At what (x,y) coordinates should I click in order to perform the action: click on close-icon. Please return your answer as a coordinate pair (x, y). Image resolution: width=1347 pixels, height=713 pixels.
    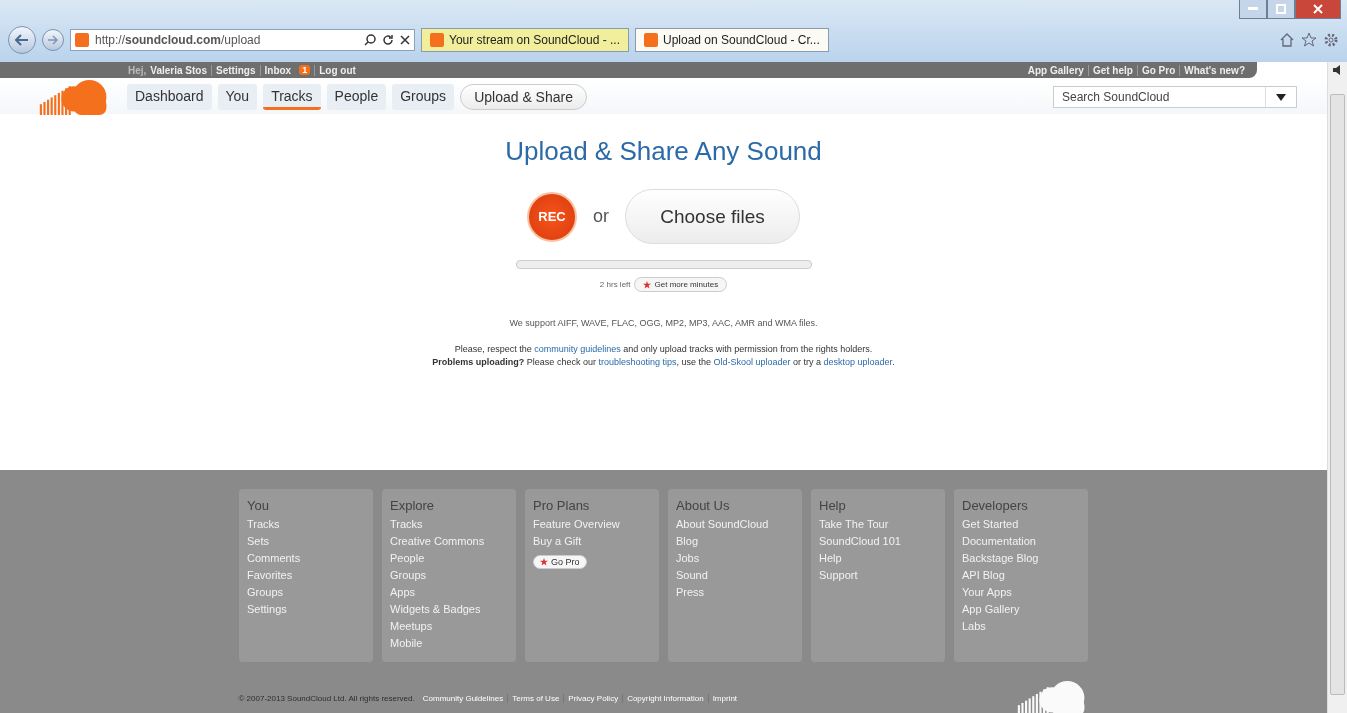
    Looking at the image, I should click on (1318, 9).